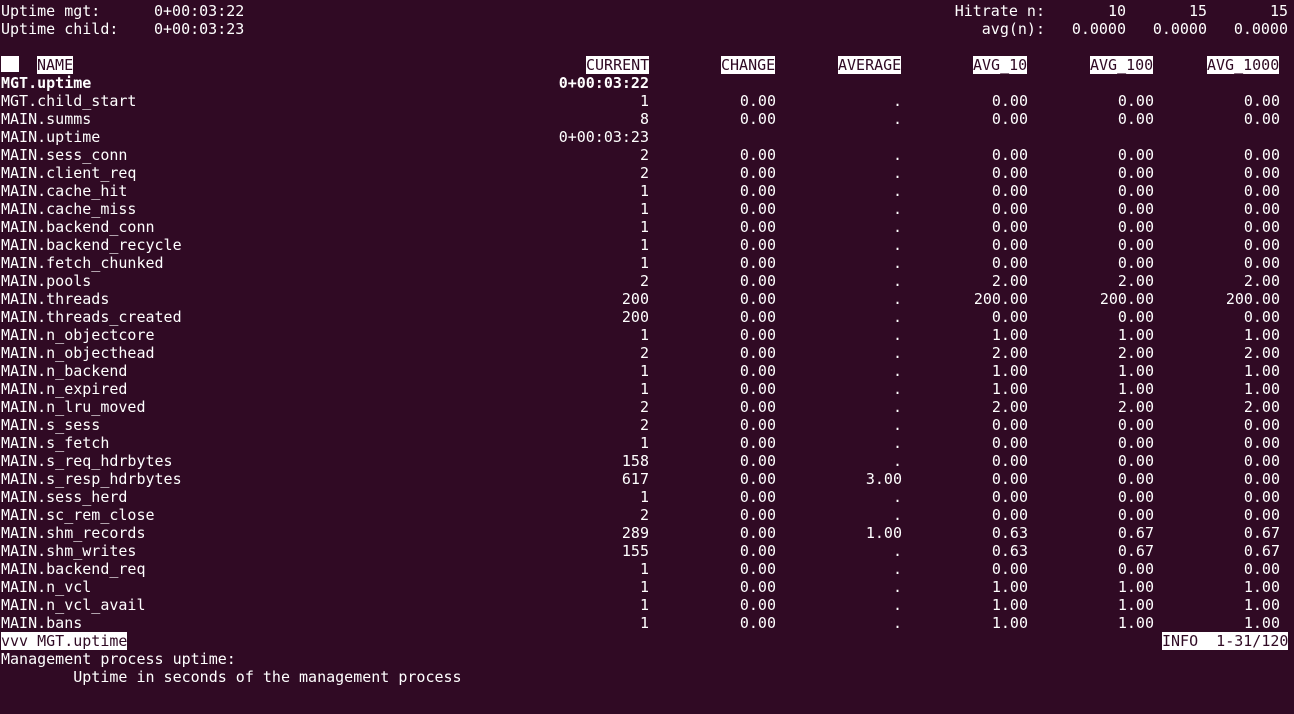 This screenshot has height=714, width=1294. What do you see at coordinates (73, 533) in the screenshot?
I see `cell-name: MAIN.shm_records` at bounding box center [73, 533].